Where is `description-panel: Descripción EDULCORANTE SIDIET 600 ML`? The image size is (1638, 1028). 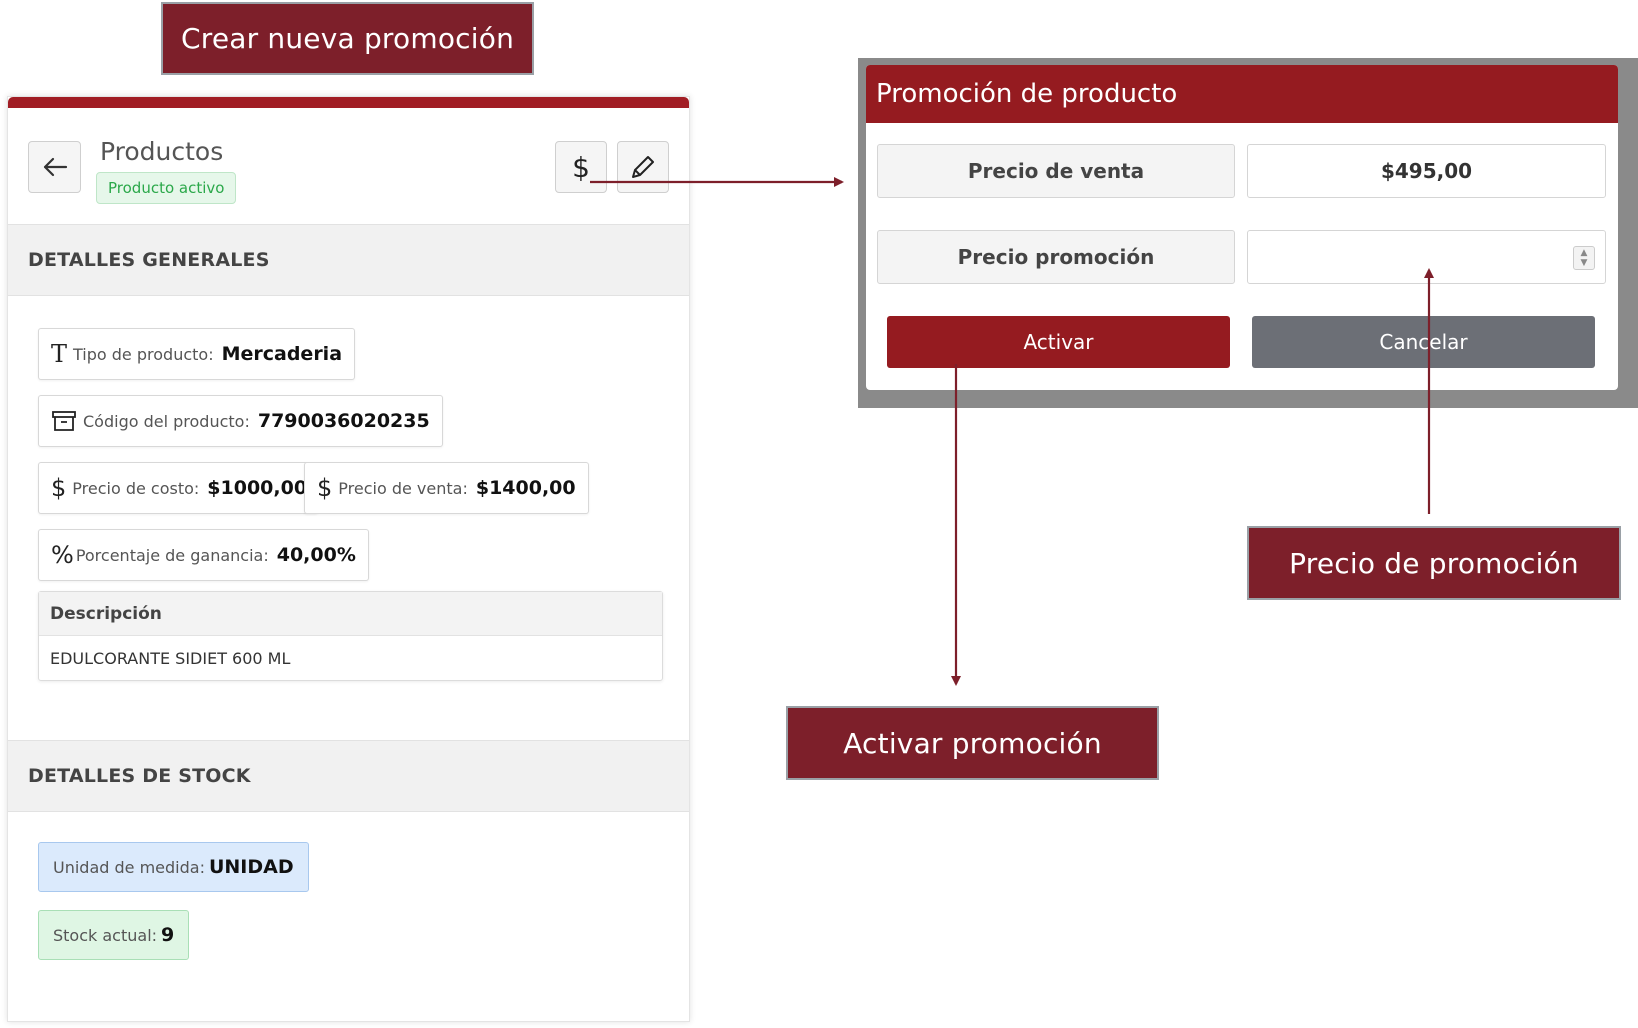
description-panel: Descripción EDULCORANTE SIDIET 600 ML is located at coordinates (350, 636).